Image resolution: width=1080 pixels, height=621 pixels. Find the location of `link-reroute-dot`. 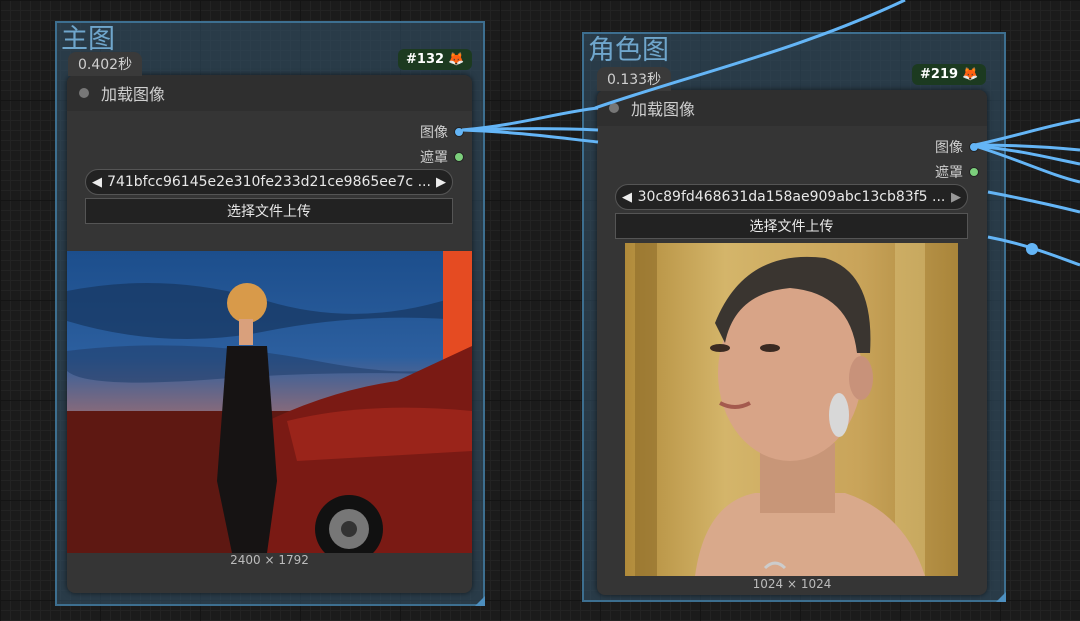

link-reroute-dot is located at coordinates (1032, 249).